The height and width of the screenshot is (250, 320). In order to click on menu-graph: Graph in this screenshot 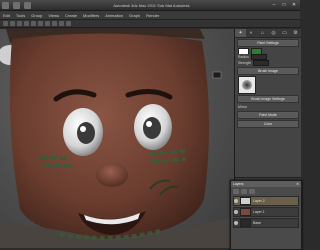, I will do `click(134, 15)`.